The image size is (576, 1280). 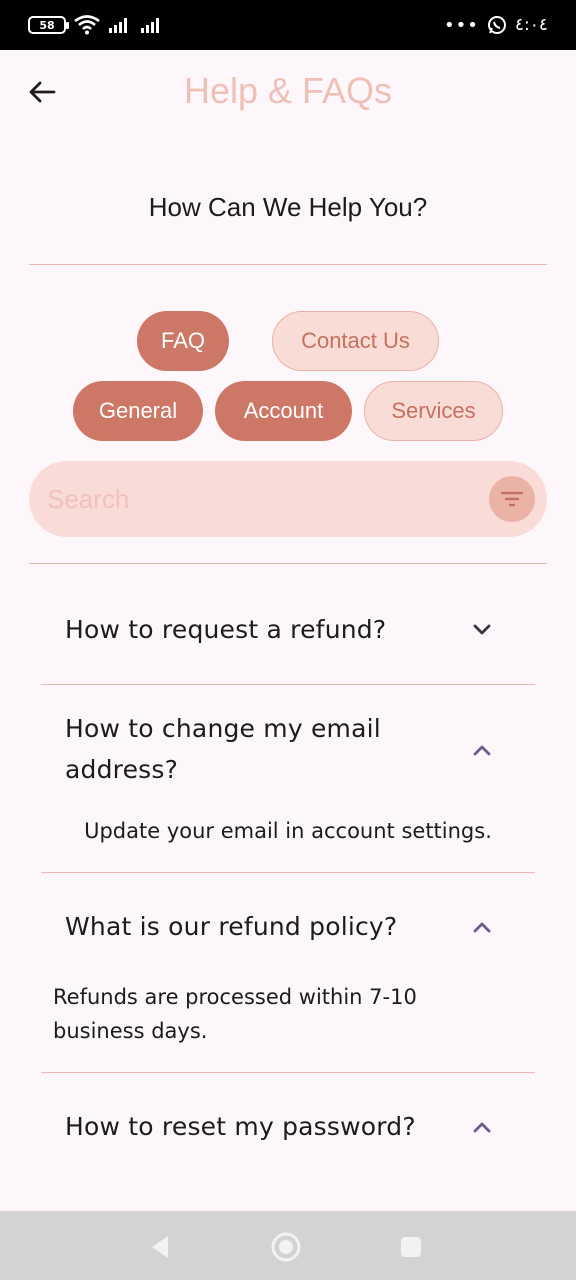 I want to click on triangle-back-icon, so click(x=160, y=1247).